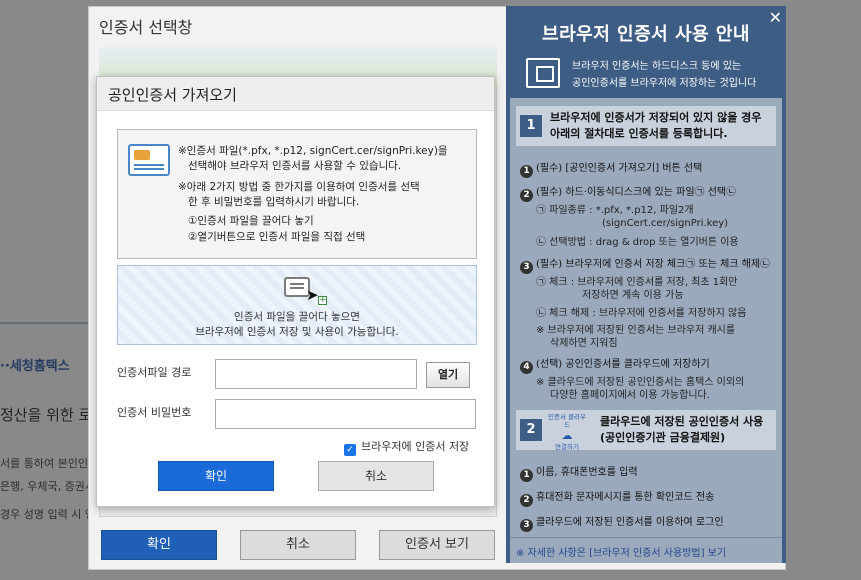 Image resolution: width=861 pixels, height=580 pixels. Describe the element at coordinates (645, 266) in the screenshot. I see `step-item: 3 (필수) 브라우저에 인증서 저장 체크㉠ 또는 체크 해제㉡` at that location.